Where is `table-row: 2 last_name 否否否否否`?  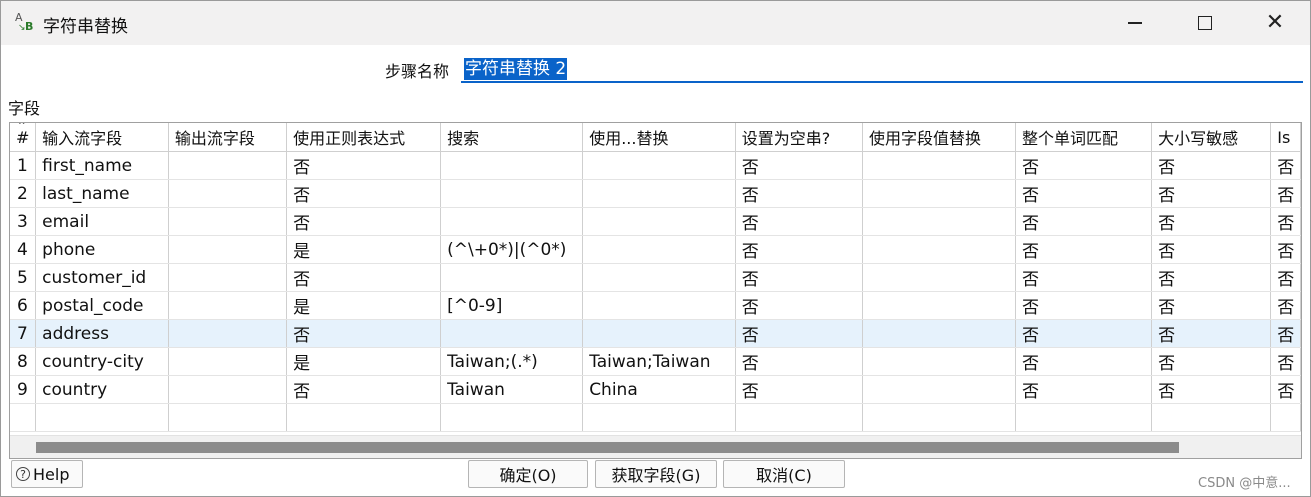
table-row: 2 last_name 否否否否否 is located at coordinates (655, 193).